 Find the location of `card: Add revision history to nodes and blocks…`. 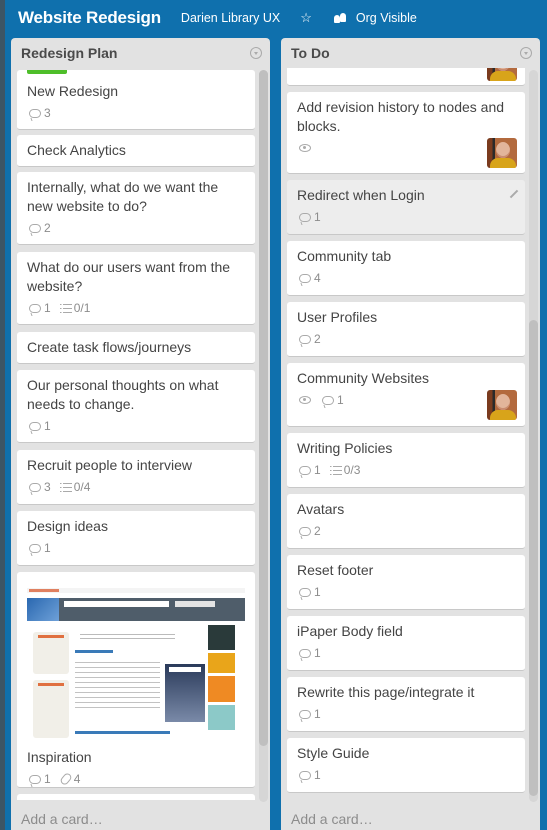

card: Add revision history to nodes and blocks… is located at coordinates (406, 133).